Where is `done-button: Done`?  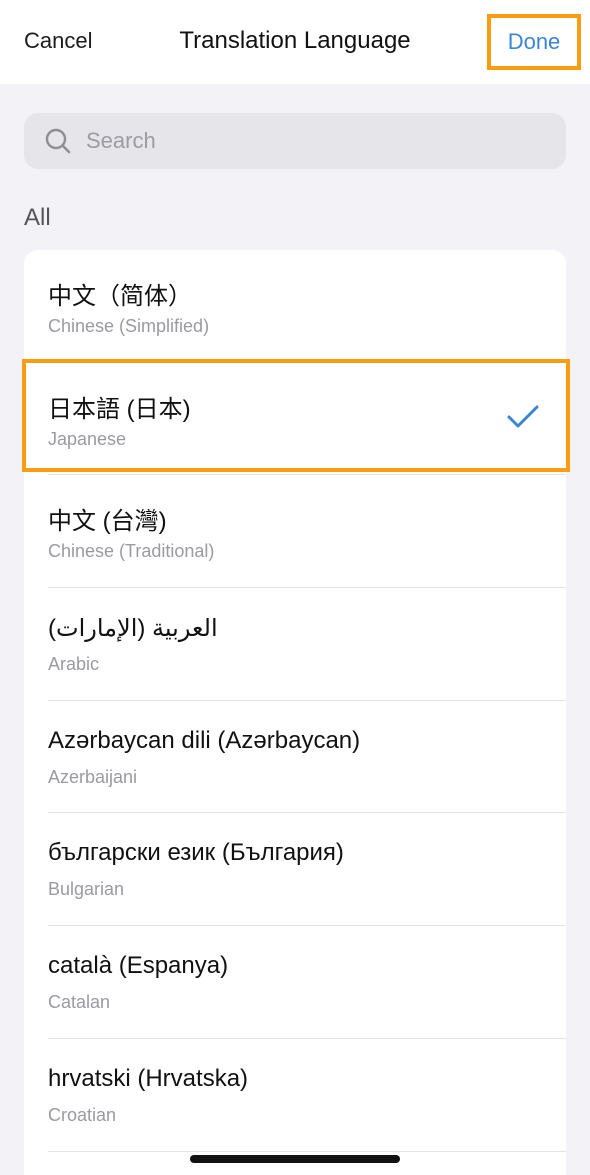
done-button: Done is located at coordinates (534, 42).